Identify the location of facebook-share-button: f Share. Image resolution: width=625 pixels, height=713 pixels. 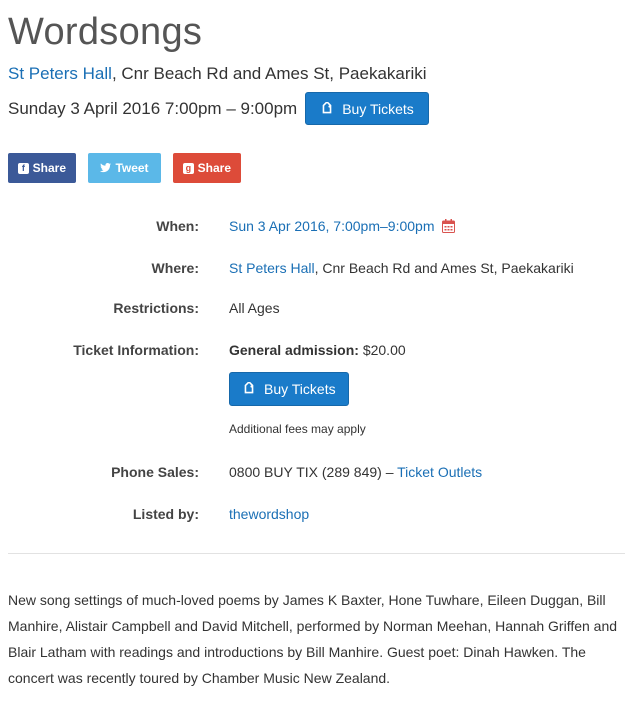
(42, 168).